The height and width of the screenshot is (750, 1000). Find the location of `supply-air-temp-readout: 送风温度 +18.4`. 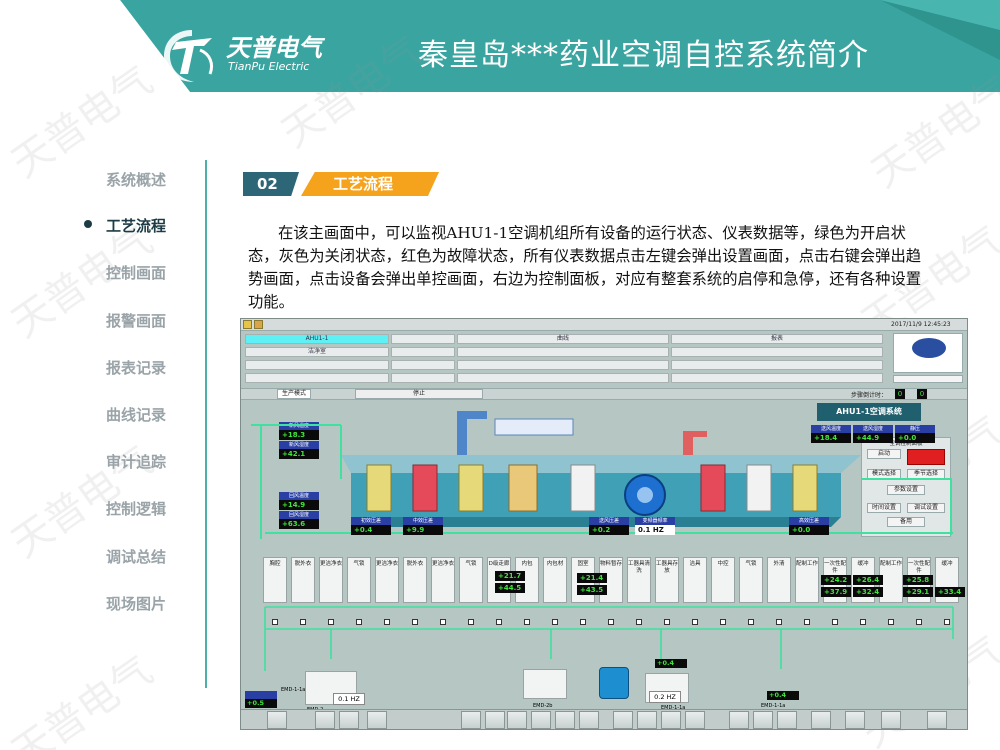

supply-air-temp-readout: 送风温度 +18.4 is located at coordinates (831, 434).